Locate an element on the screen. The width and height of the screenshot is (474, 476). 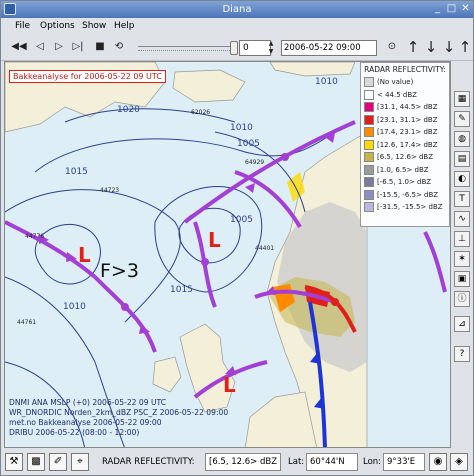
help-icon: ? is located at coordinates (462, 354).